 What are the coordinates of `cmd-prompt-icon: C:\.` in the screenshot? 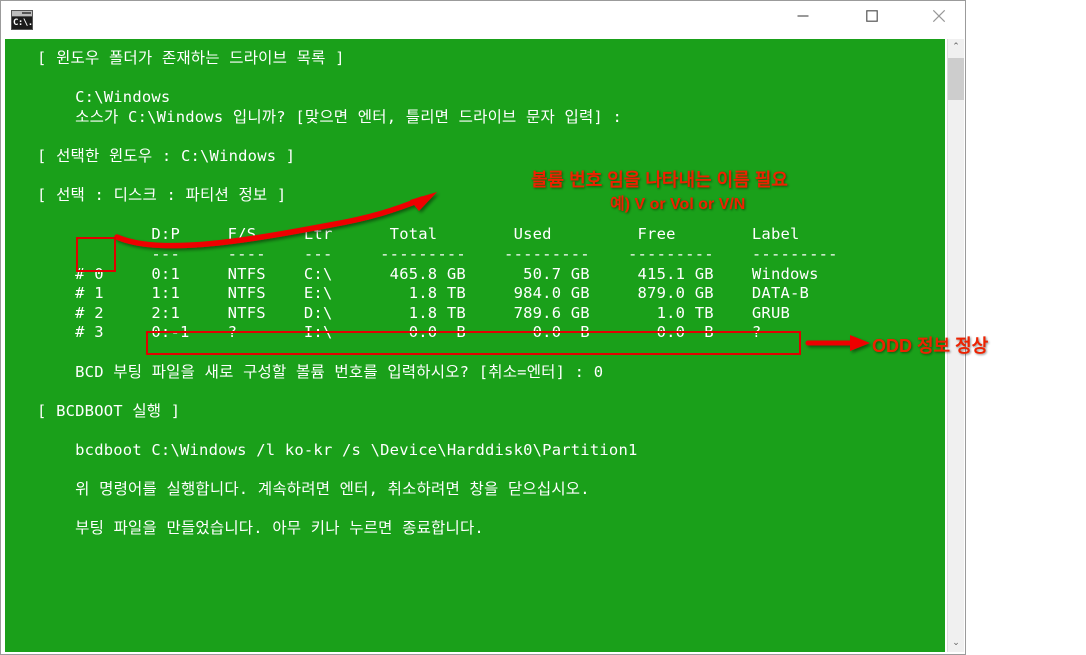 It's located at (22, 20).